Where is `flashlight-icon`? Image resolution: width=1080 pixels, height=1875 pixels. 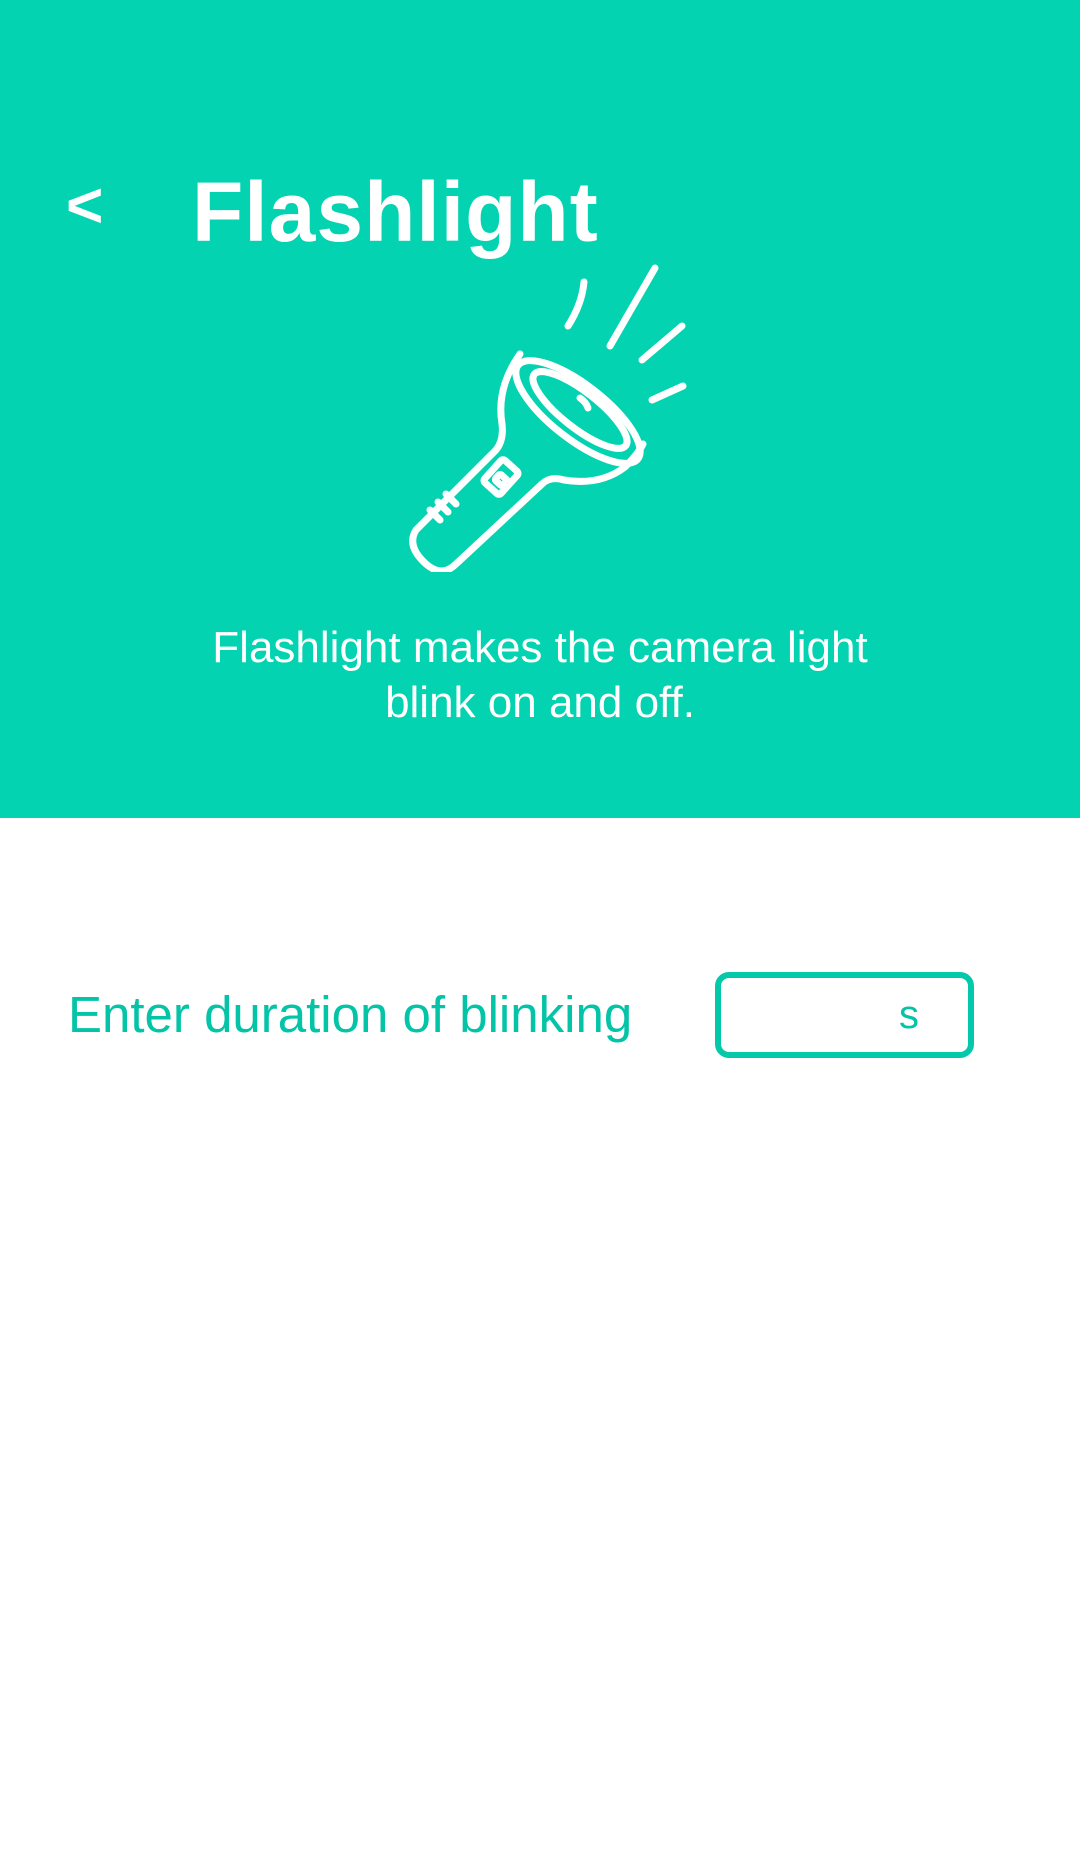 flashlight-icon is located at coordinates (548, 418).